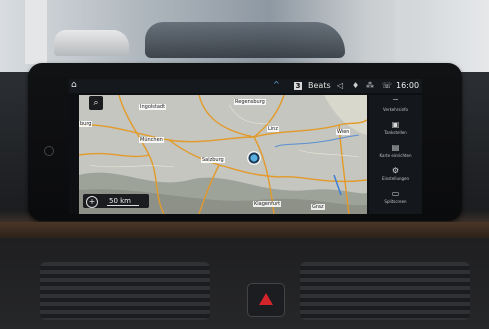 The width and height of the screenshot is (489, 329). What do you see at coordinates (49, 151) in the screenshot?
I see `bezel-button` at bounding box center [49, 151].